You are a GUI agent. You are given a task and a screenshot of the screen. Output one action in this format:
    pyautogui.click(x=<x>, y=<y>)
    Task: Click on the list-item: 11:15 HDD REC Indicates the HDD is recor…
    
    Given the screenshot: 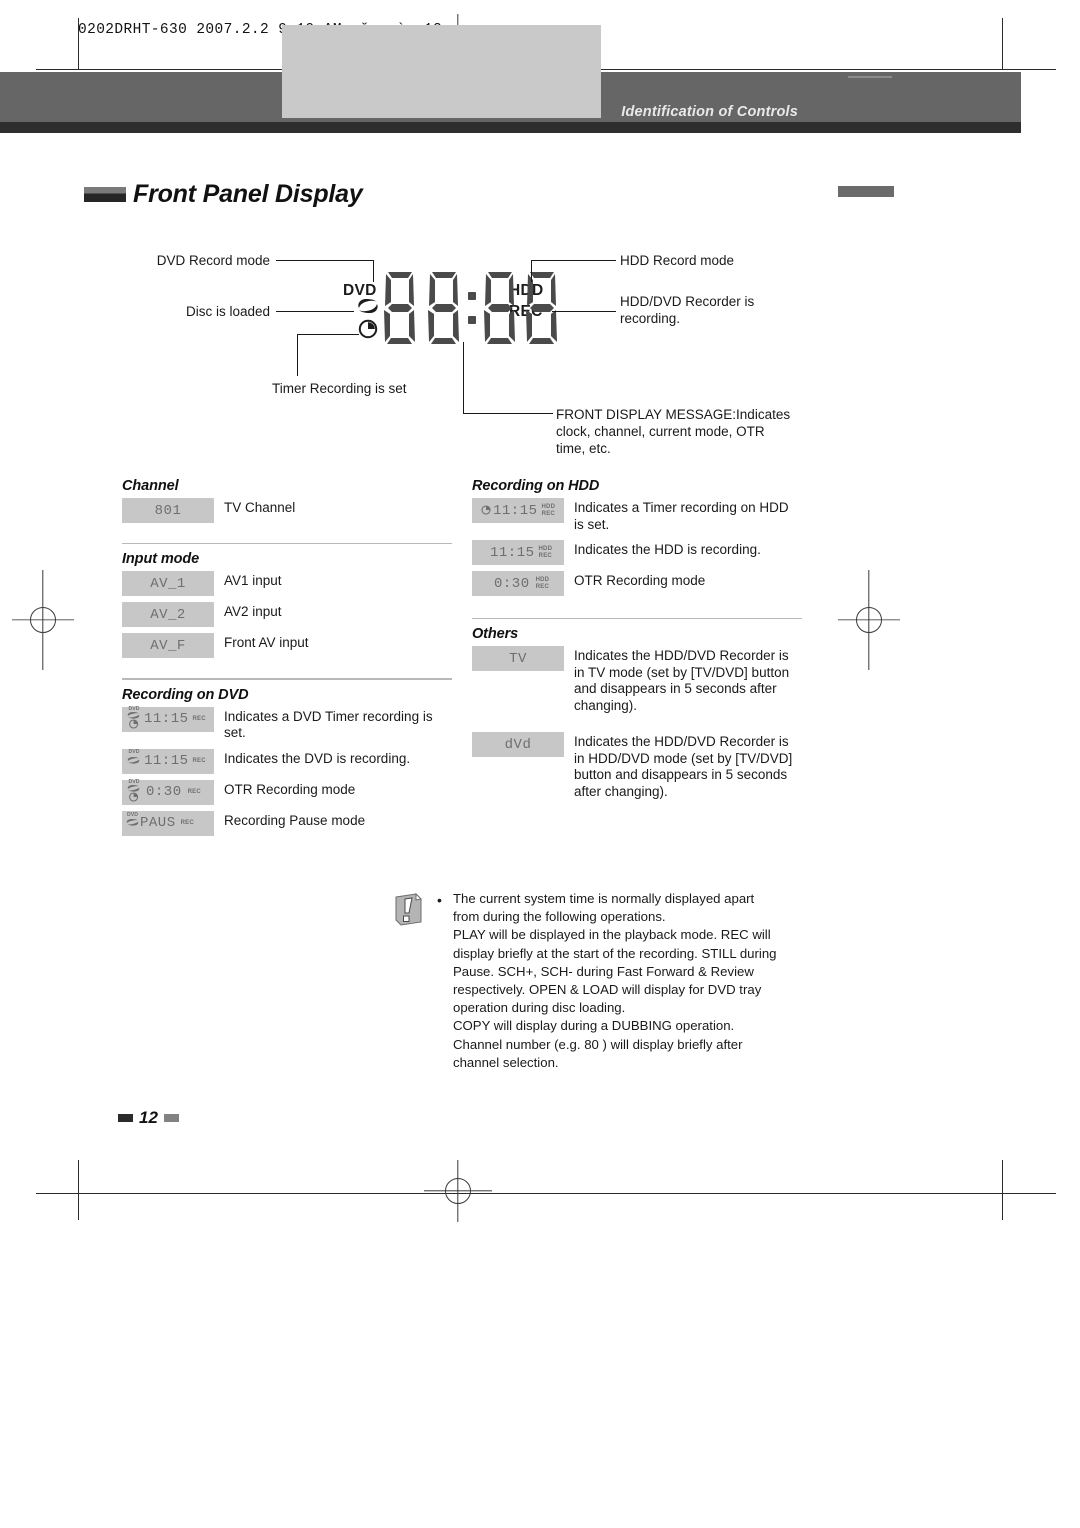 What is the action you would take?
    pyautogui.click(x=637, y=553)
    